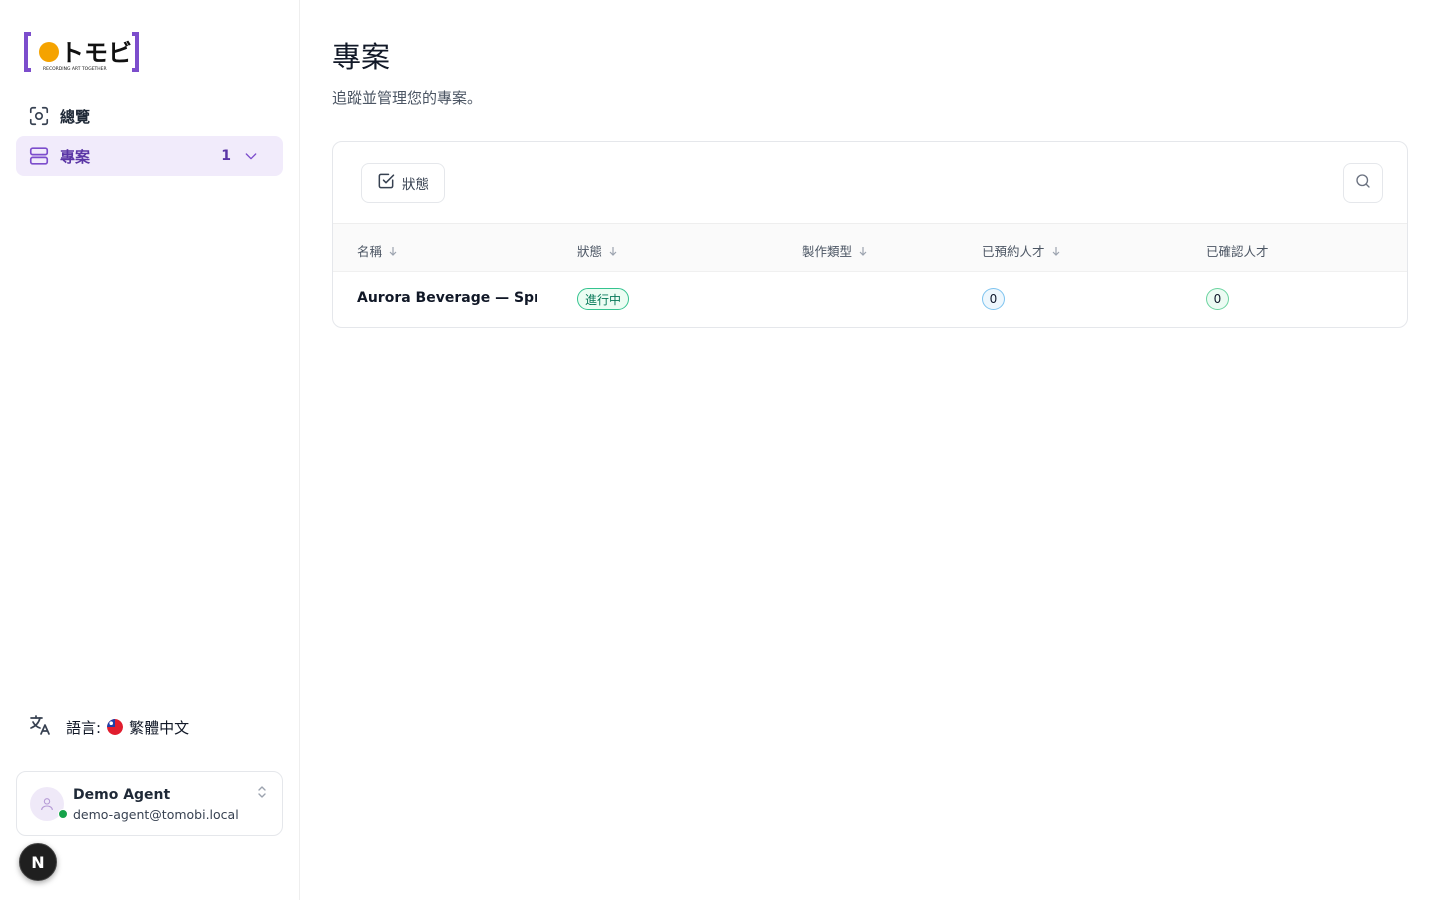 The image size is (1440, 900). I want to click on svg-text: RECORDING ART TOGETHER, so click(75, 69).